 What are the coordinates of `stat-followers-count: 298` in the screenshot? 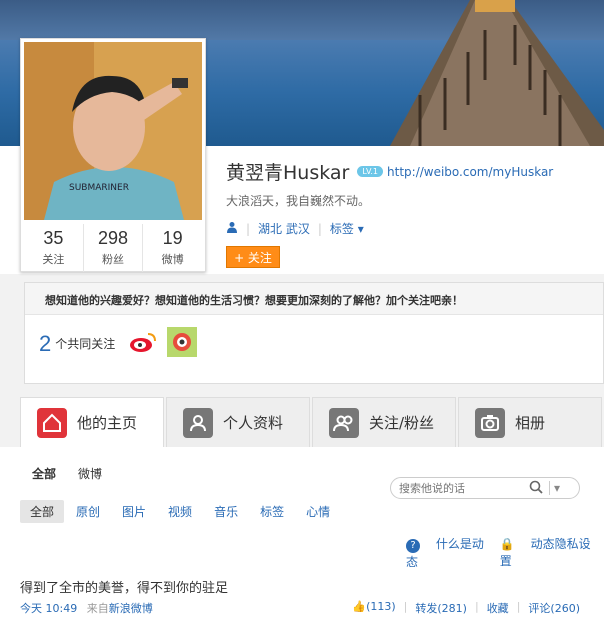 It's located at (113, 238).